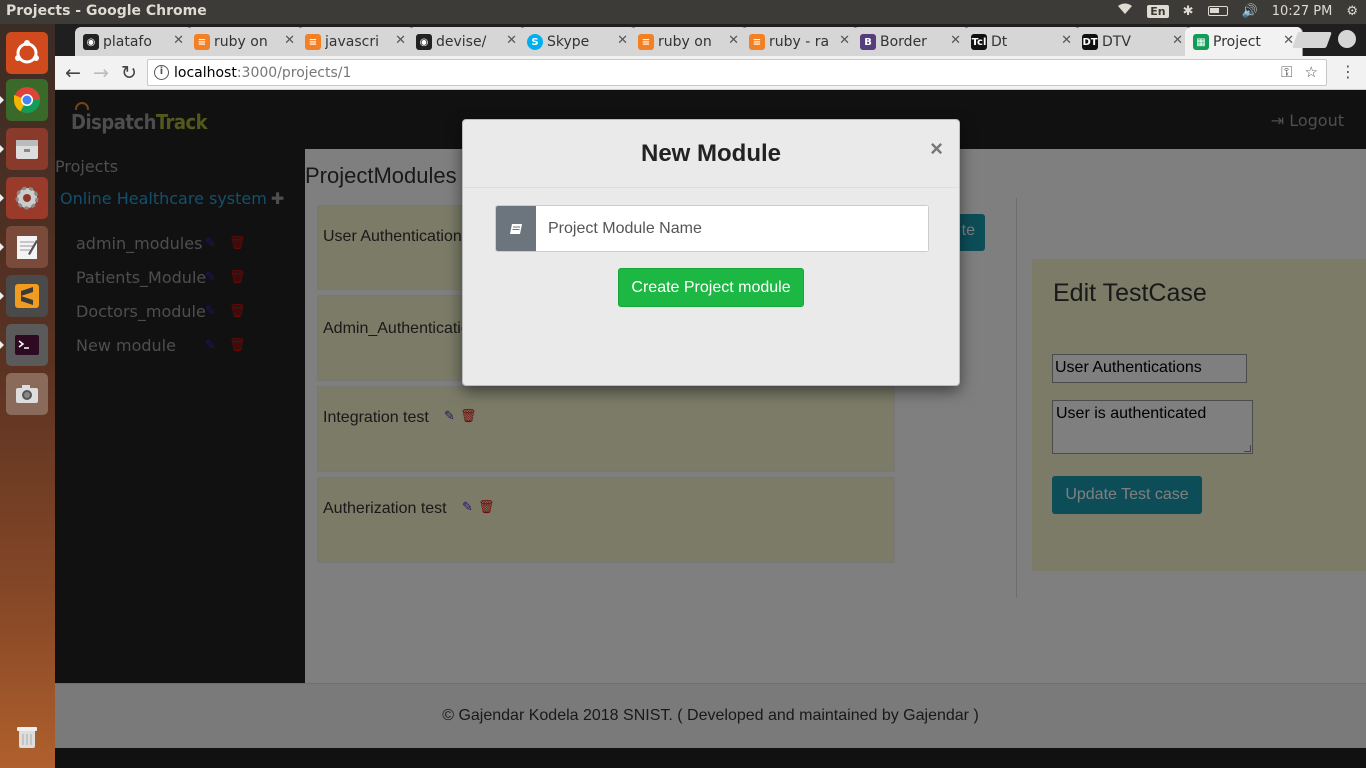 This screenshot has height=768, width=1366. Describe the element at coordinates (461, 41) in the screenshot. I see `tab-title: devise/` at that location.